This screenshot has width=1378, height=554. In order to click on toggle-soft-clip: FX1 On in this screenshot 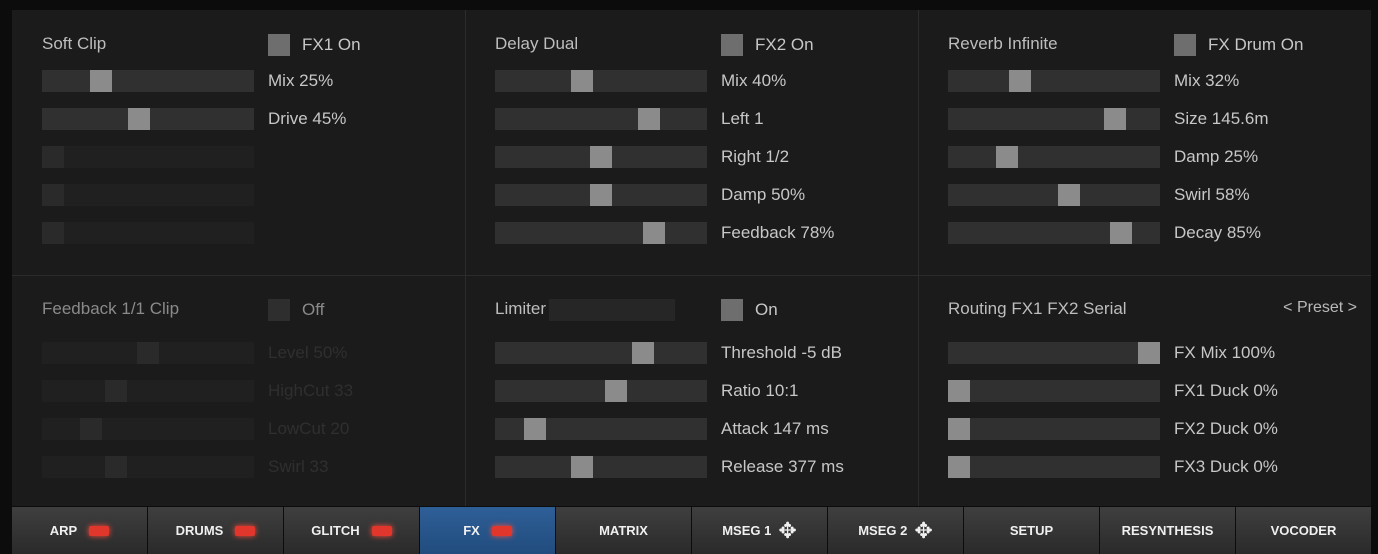, I will do `click(314, 45)`.